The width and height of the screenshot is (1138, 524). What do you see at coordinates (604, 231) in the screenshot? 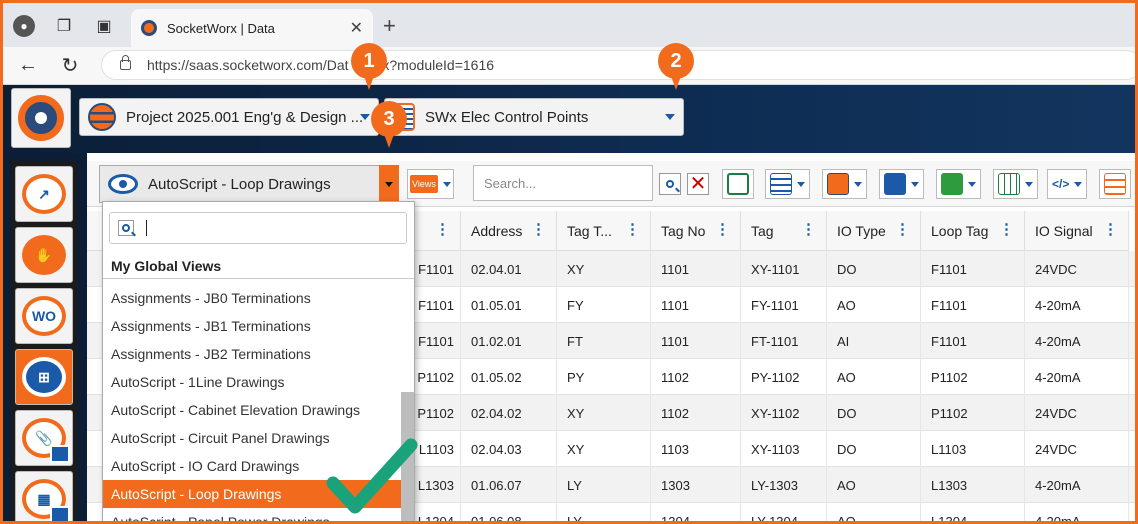
I see `column-header-tag-type: Tag T... ⋮` at bounding box center [604, 231].